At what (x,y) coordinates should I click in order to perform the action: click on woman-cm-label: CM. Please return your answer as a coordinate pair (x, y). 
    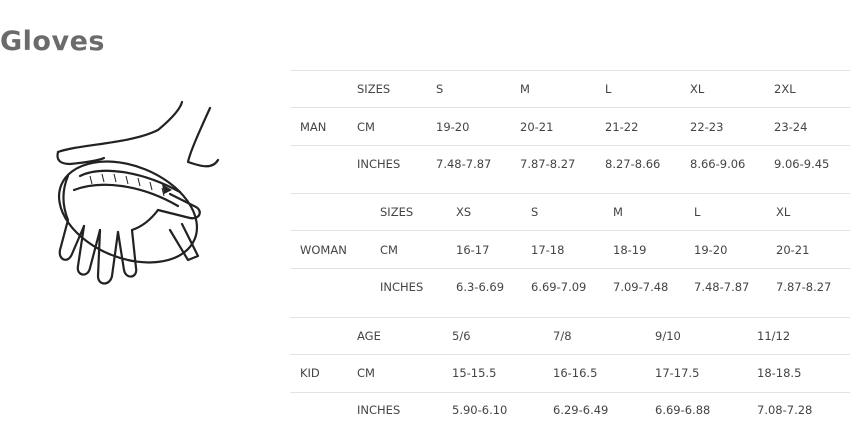
    Looking at the image, I should click on (389, 250).